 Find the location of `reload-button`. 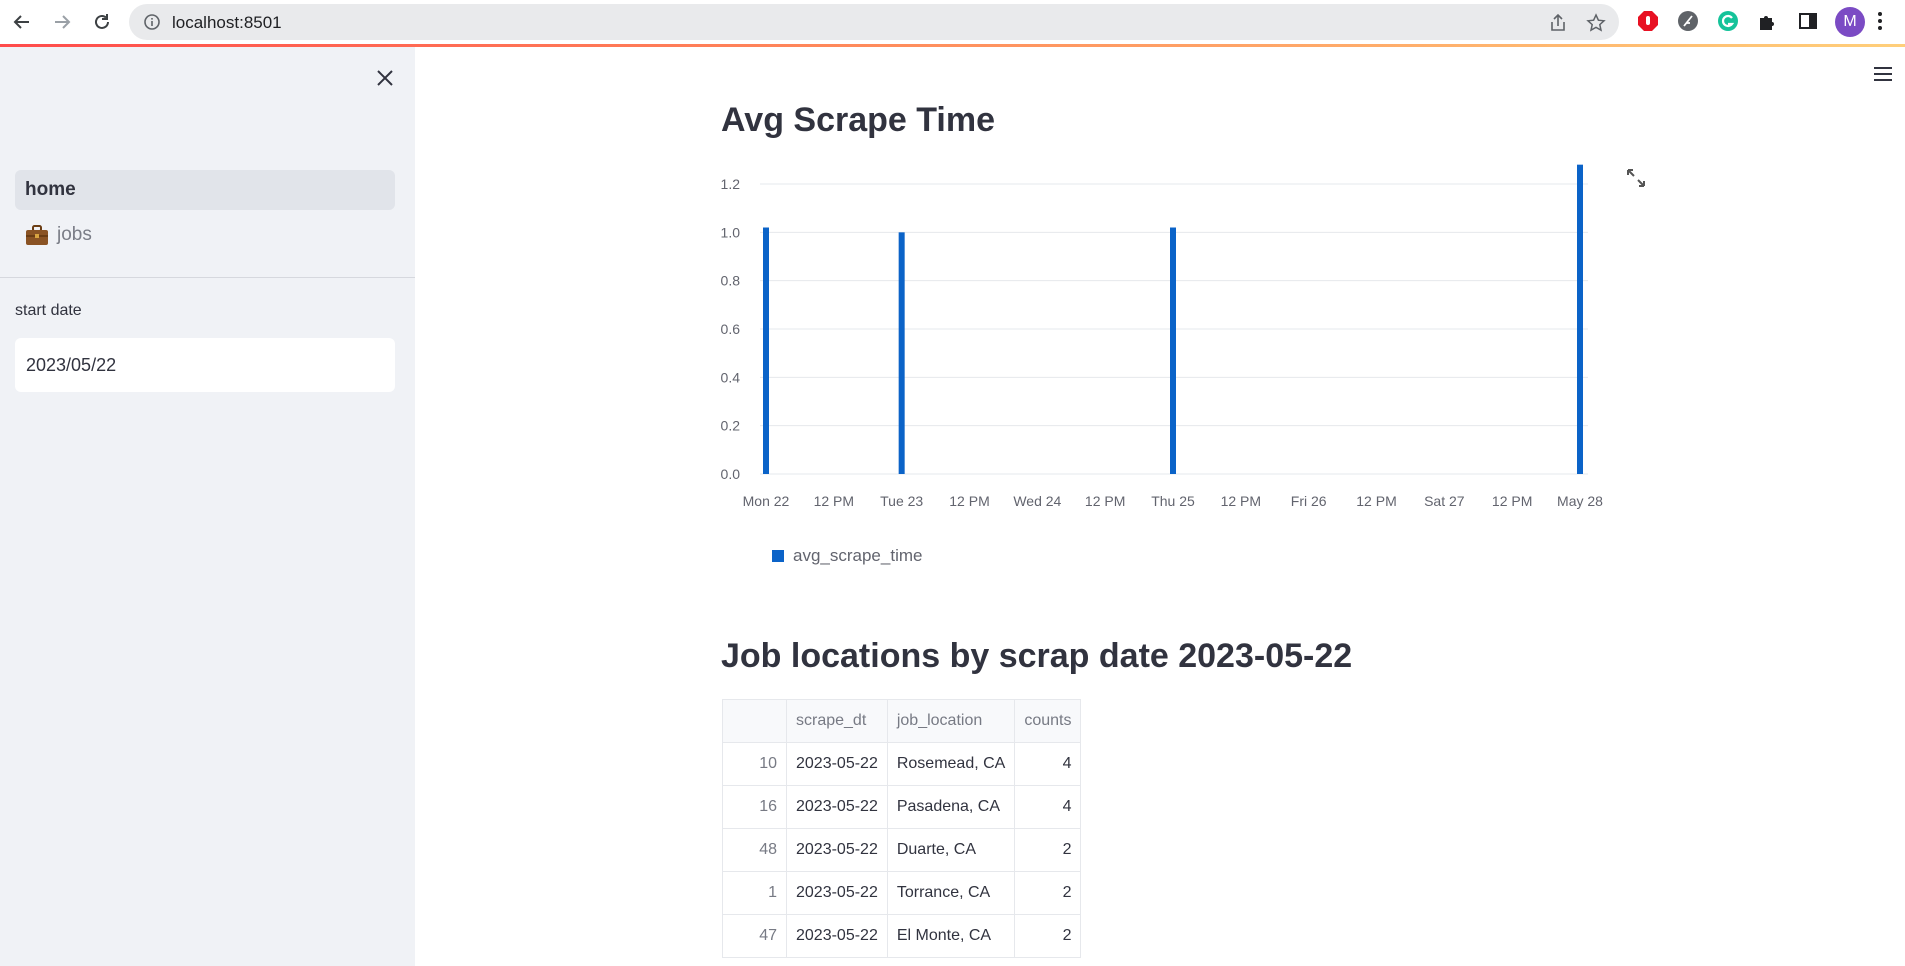

reload-button is located at coordinates (102, 22).